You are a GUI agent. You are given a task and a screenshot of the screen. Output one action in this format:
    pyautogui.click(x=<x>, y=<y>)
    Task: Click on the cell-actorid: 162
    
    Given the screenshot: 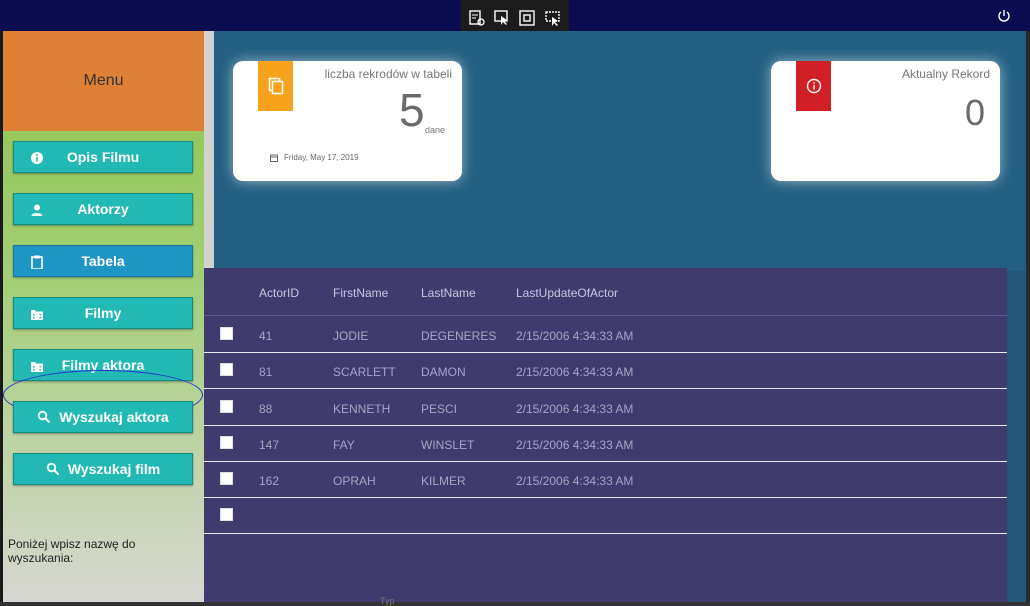 What is the action you would take?
    pyautogui.click(x=269, y=481)
    